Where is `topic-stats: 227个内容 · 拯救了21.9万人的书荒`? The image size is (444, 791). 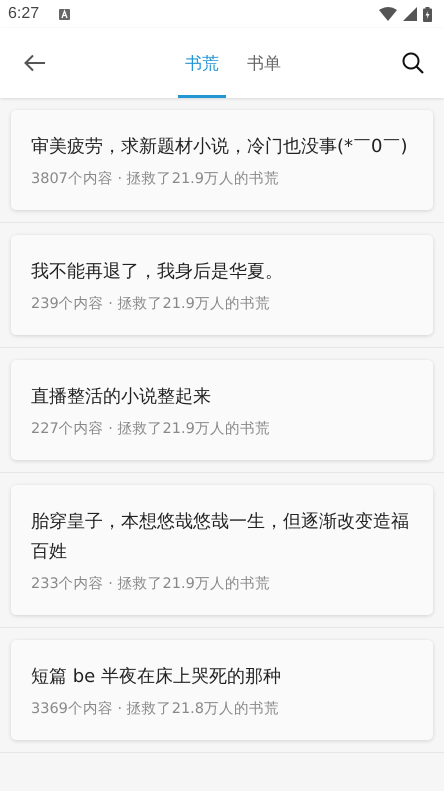
topic-stats: 227个内容 · 拯救了21.9万人的书荒 is located at coordinates (151, 429).